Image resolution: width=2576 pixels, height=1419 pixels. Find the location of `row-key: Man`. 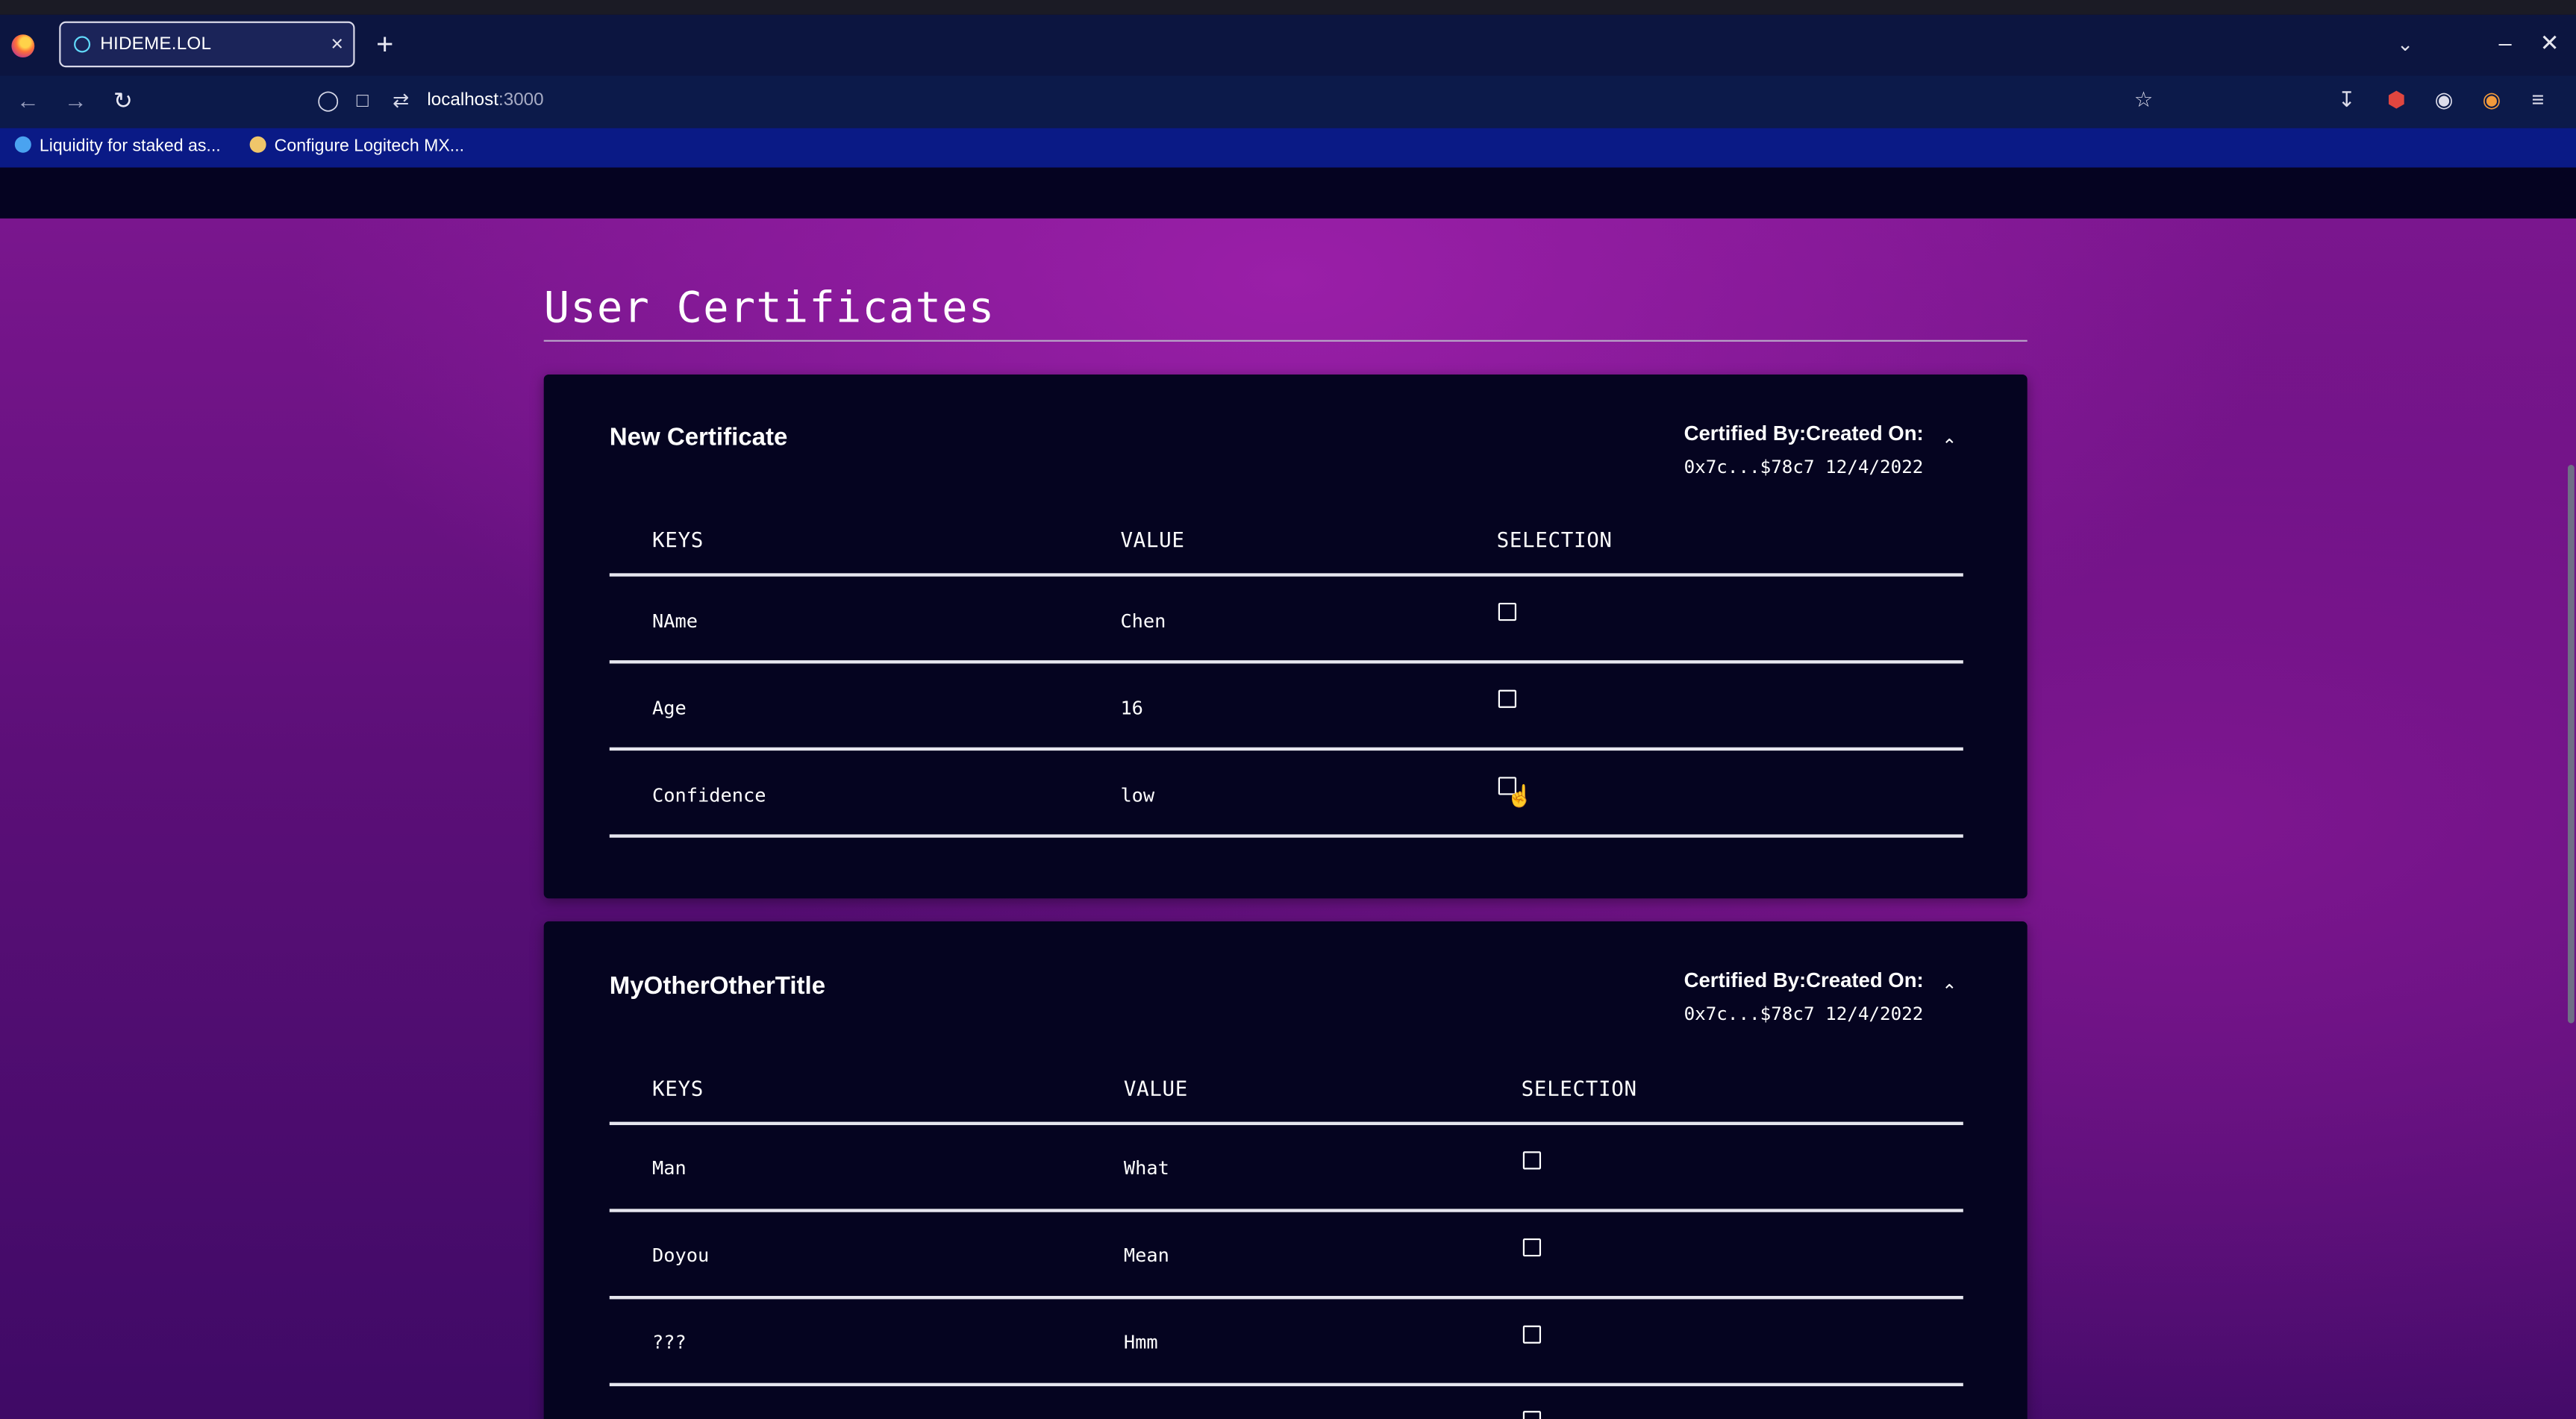

row-key: Man is located at coordinates (669, 1168).